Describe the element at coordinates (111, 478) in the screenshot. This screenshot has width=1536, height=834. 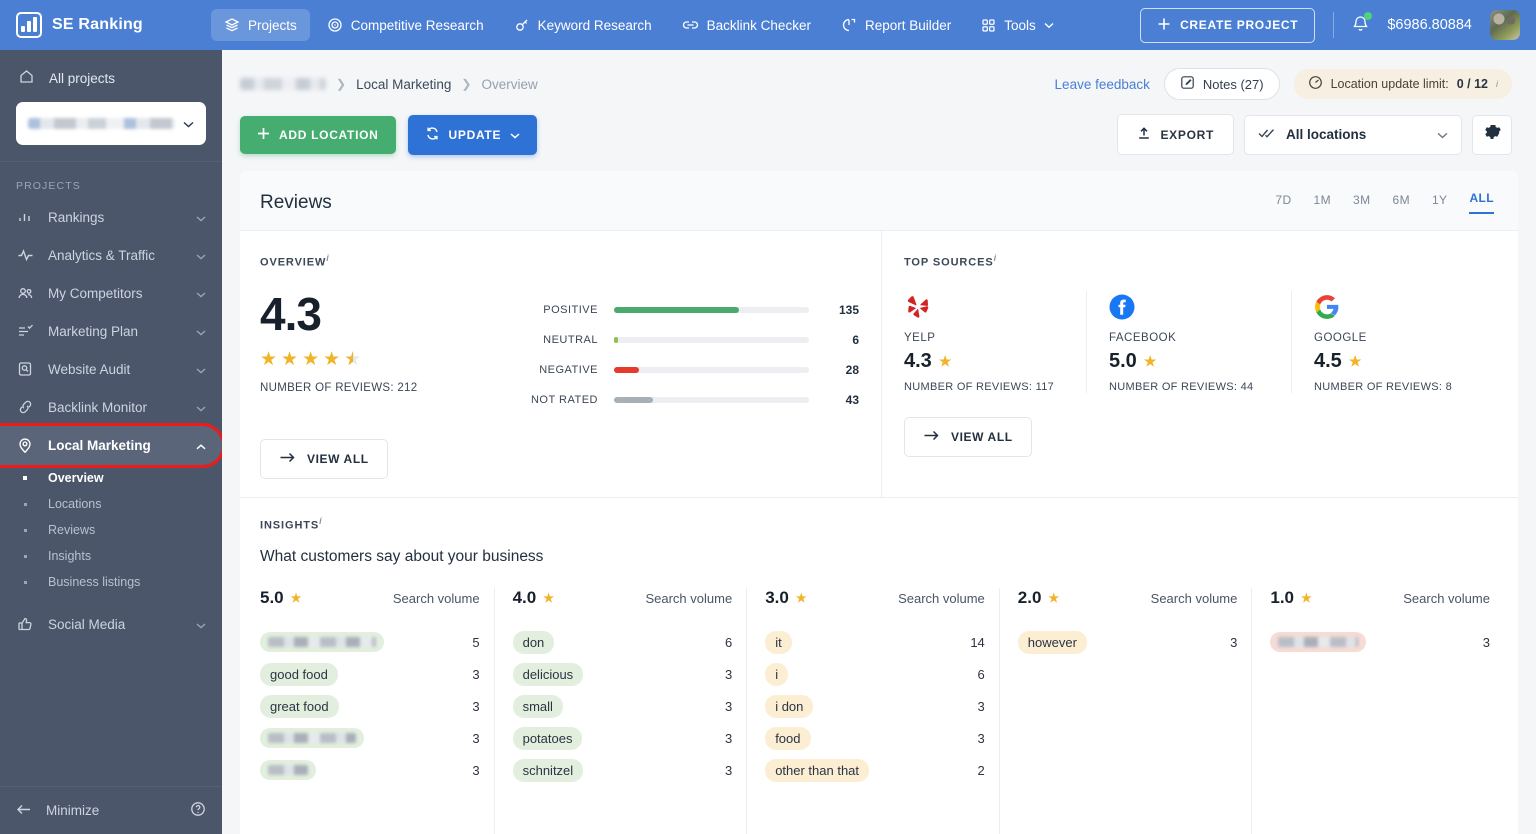
I see `sidebar-subitem-overview: Overview` at that location.